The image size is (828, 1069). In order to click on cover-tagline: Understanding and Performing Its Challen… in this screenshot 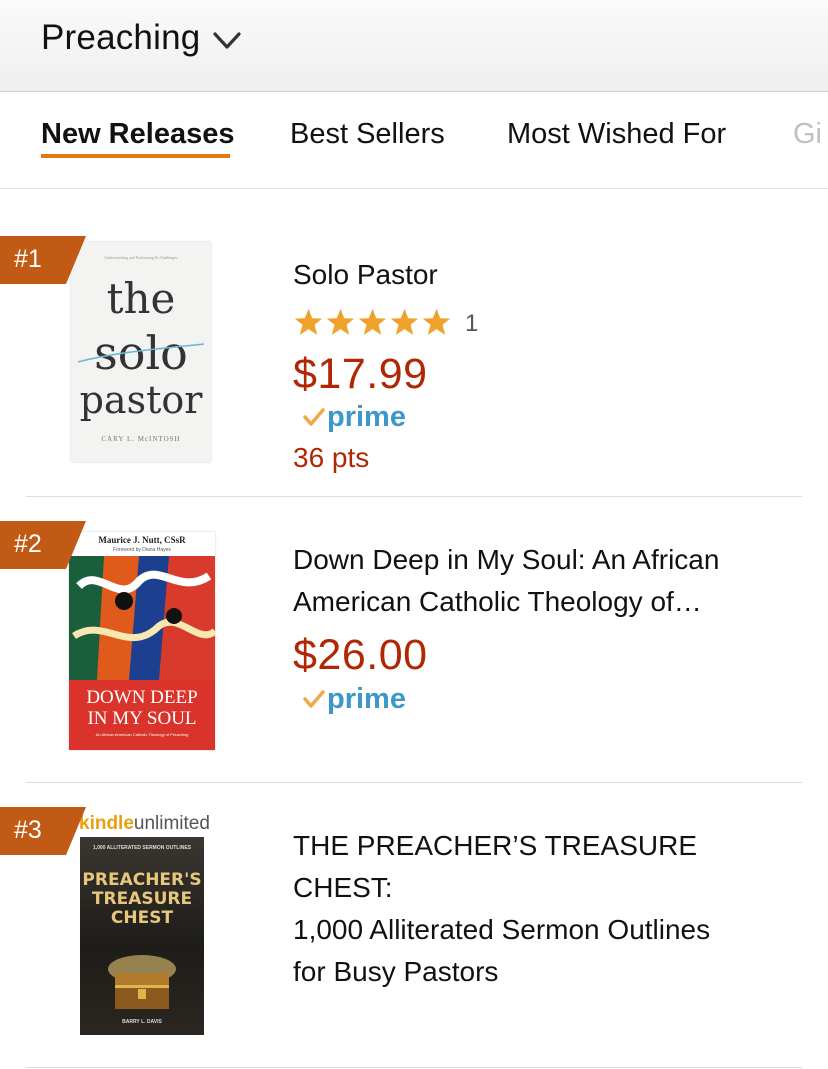, I will do `click(141, 257)`.